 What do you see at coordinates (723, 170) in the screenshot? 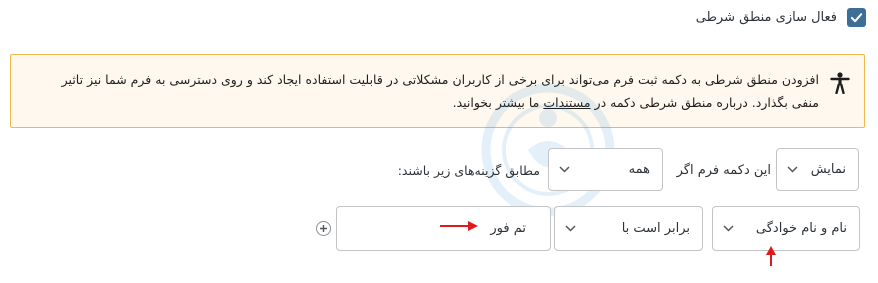
I see `if-text: این دکمه فرم اگر` at bounding box center [723, 170].